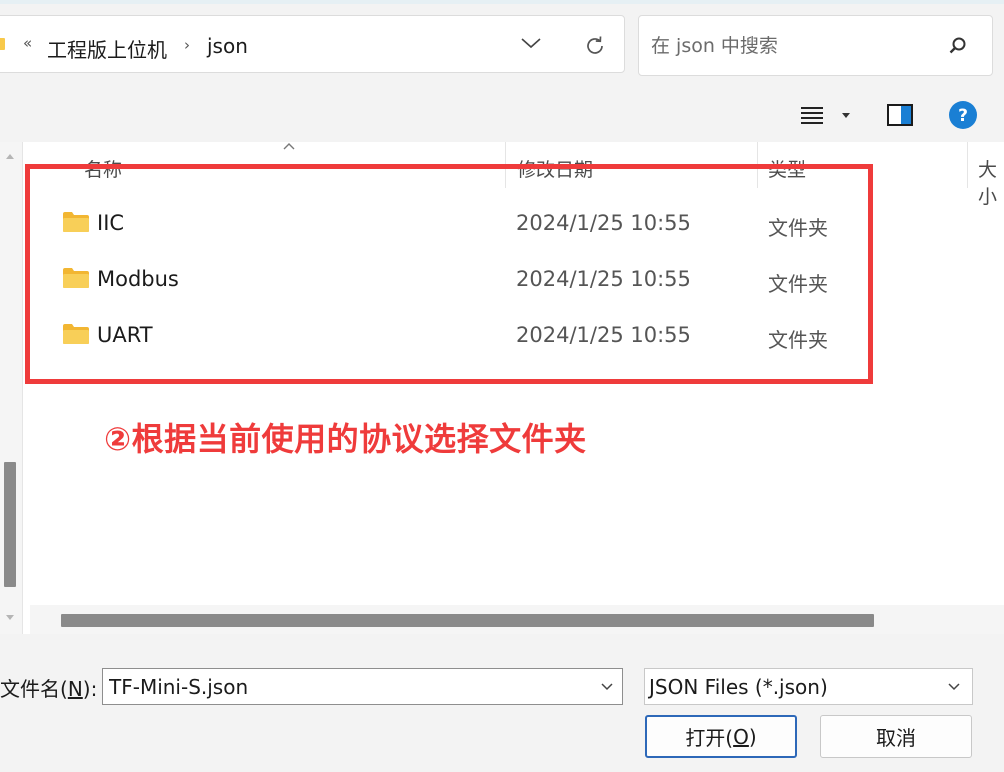  What do you see at coordinates (10, 156) in the screenshot?
I see `scroll-up-icon` at bounding box center [10, 156].